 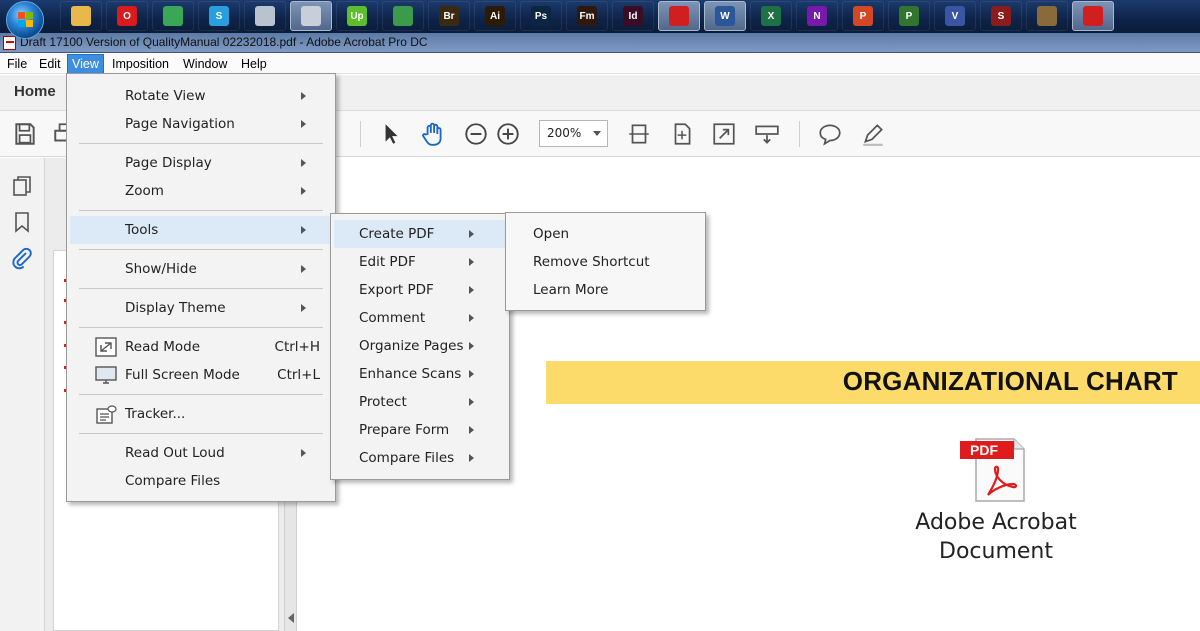 What do you see at coordinates (175, 453) in the screenshot?
I see `menu-item-label: Read Out Loud` at bounding box center [175, 453].